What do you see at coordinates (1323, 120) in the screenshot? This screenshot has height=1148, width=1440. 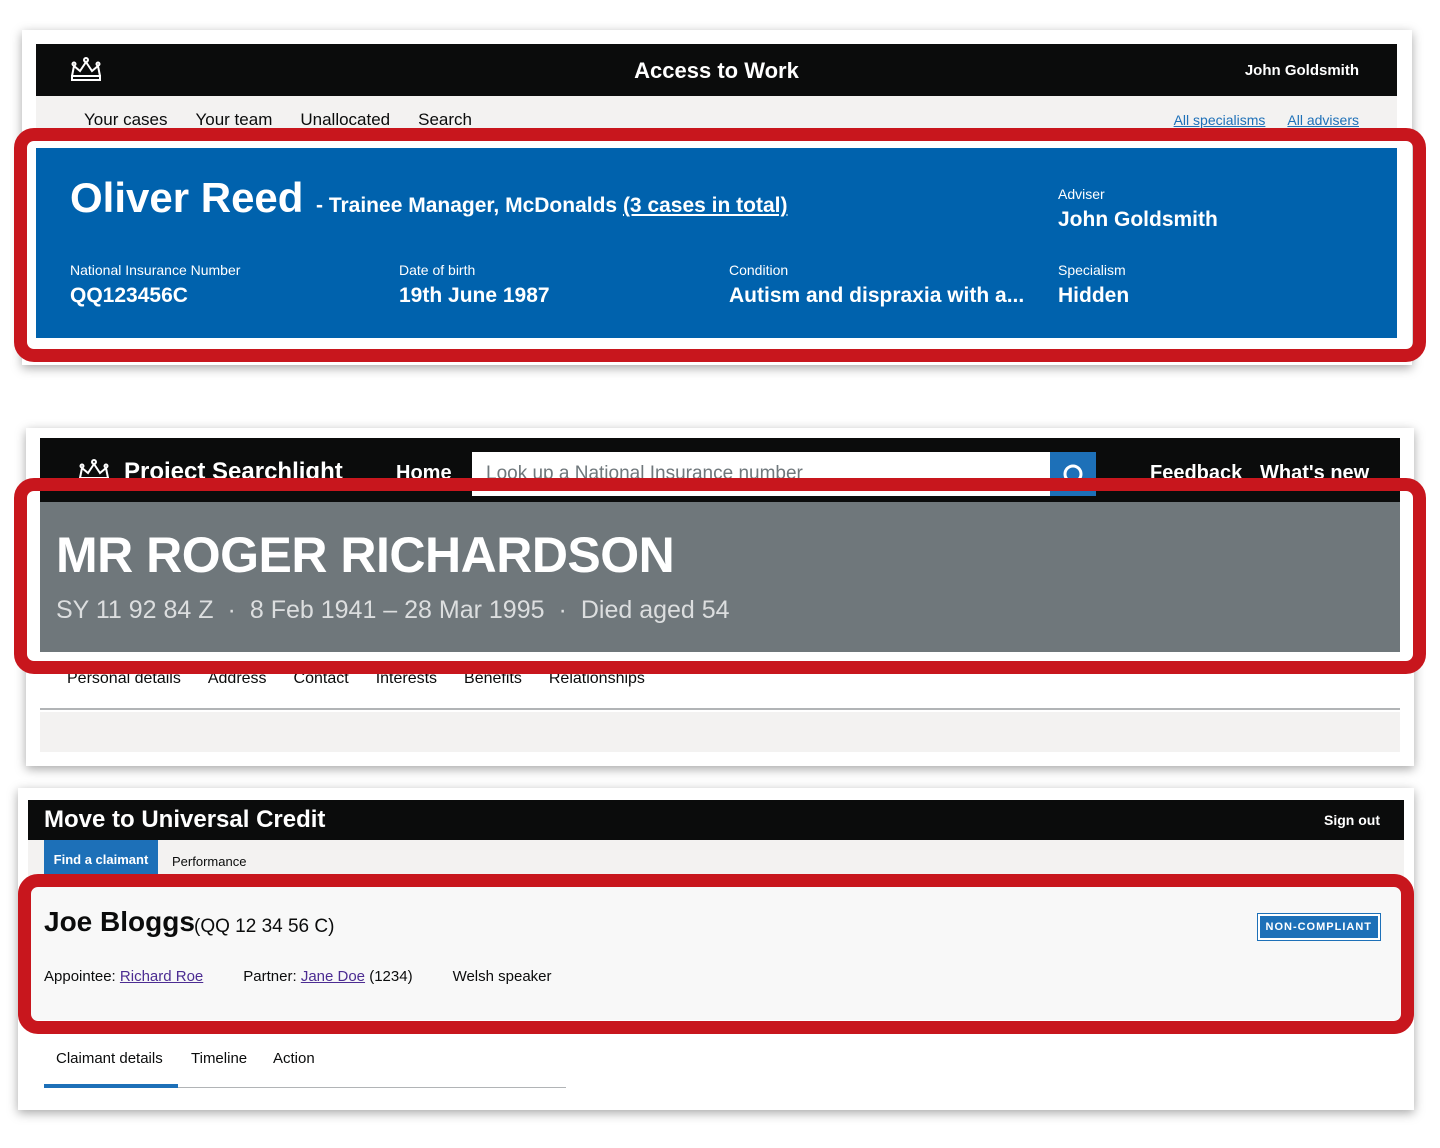 I see `filter-all-advisers: All advisers` at bounding box center [1323, 120].